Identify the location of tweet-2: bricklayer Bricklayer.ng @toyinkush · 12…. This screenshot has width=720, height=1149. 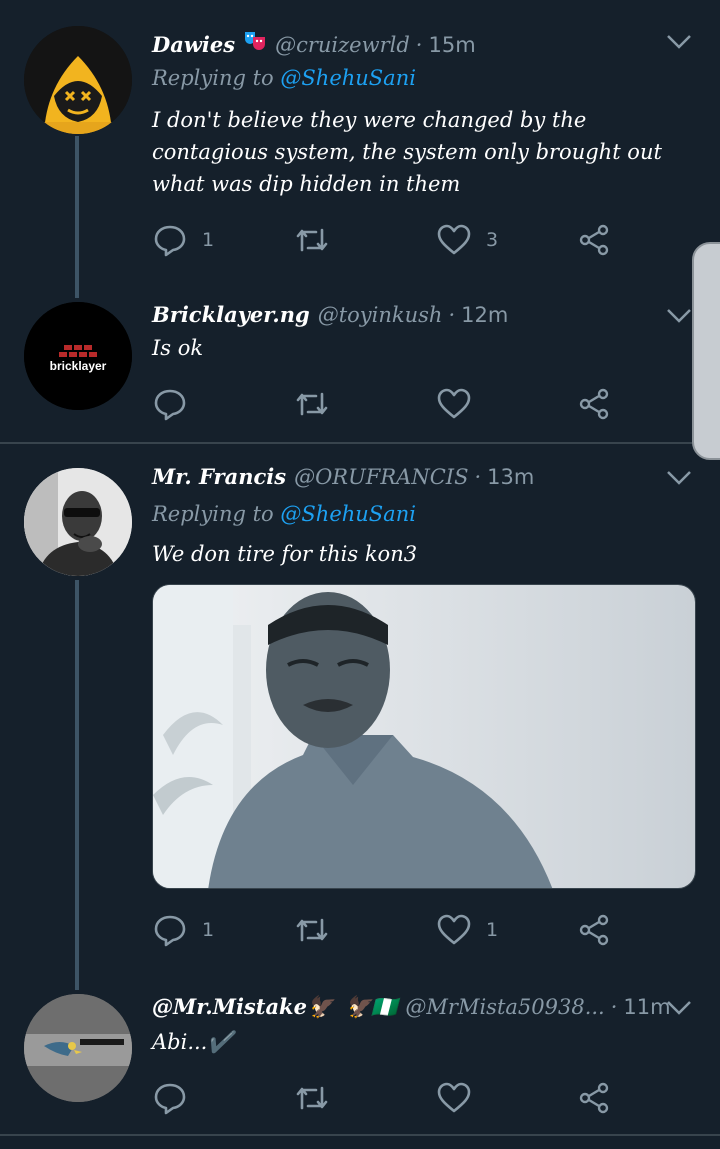
(360, 366).